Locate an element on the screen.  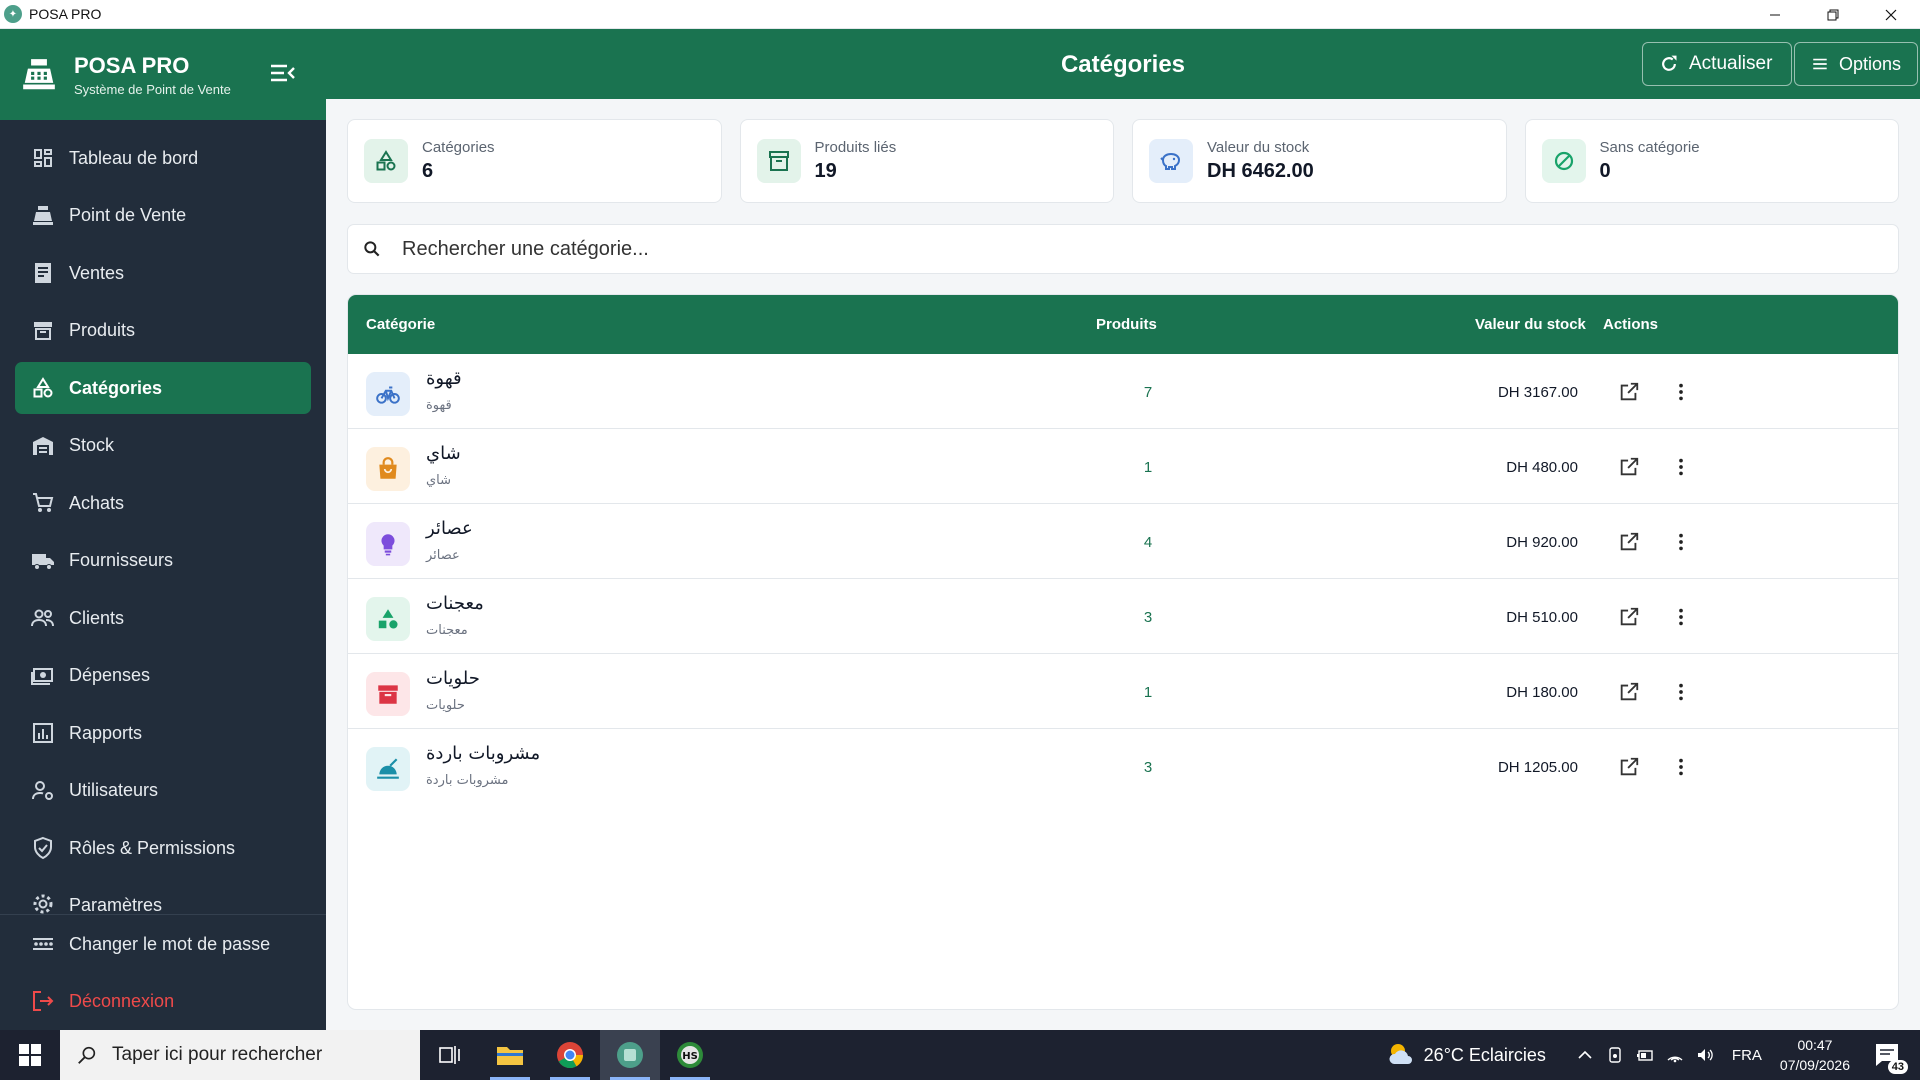
table-row: مشروبات باردة مشروبات باردة 3 DH 1205.00 is located at coordinates (1123, 766).